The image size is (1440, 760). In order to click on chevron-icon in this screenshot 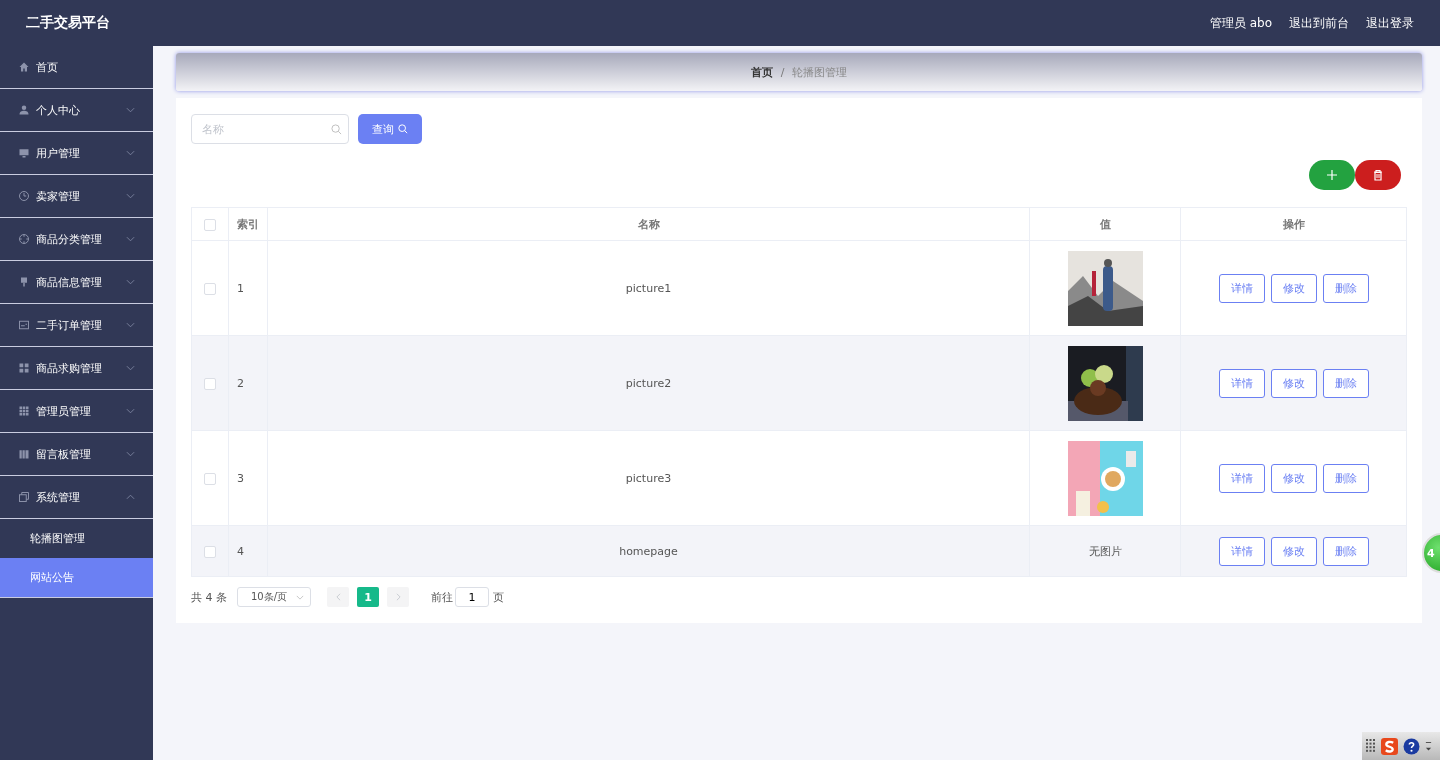, I will do `click(300, 597)`.